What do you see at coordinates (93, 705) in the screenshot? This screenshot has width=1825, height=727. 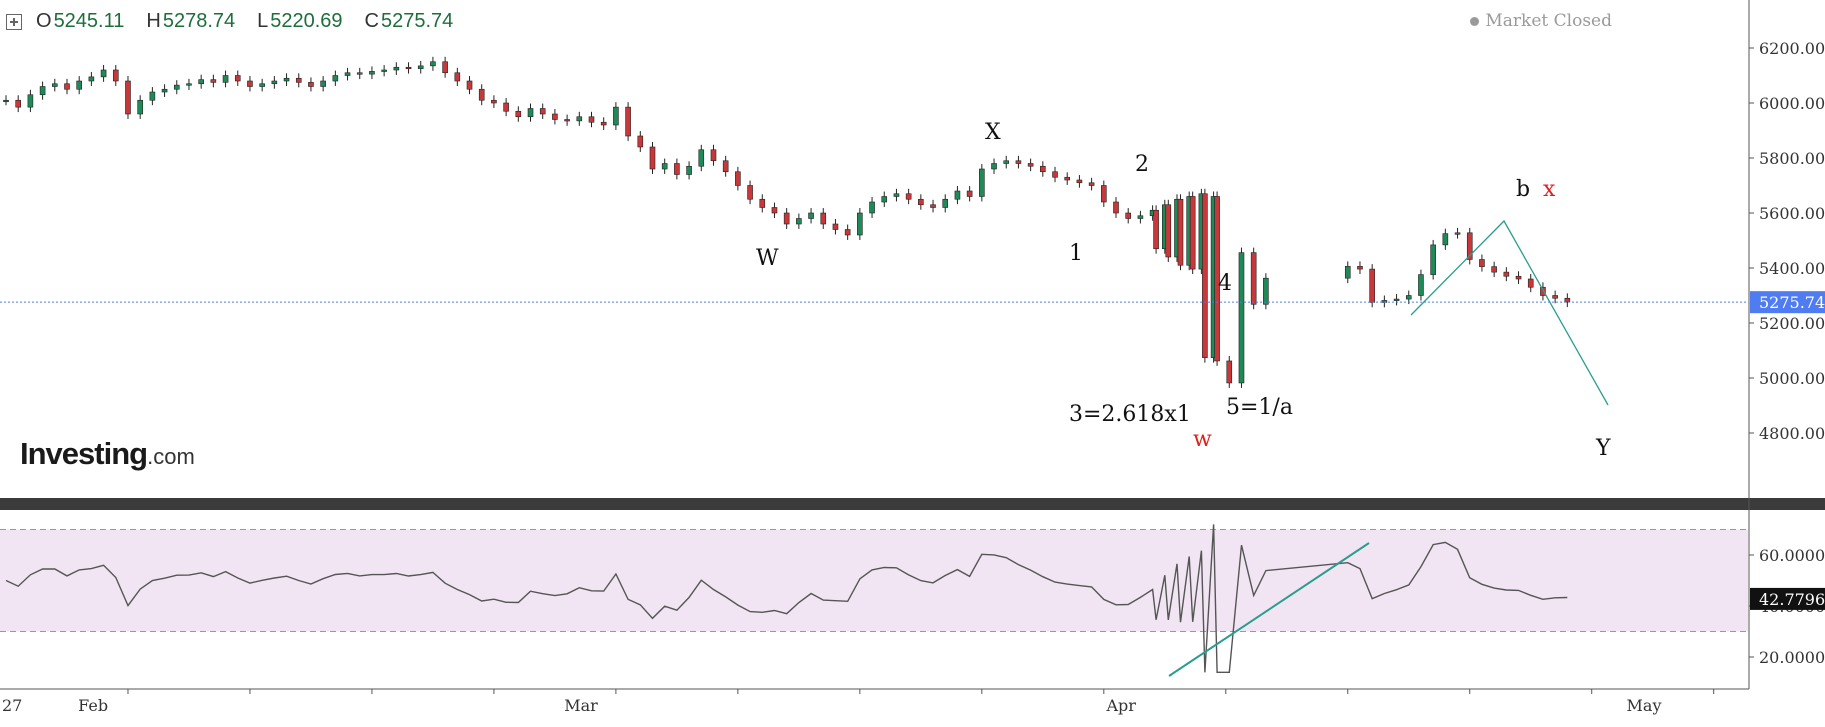 I see `time-axis-label: Feb` at bounding box center [93, 705].